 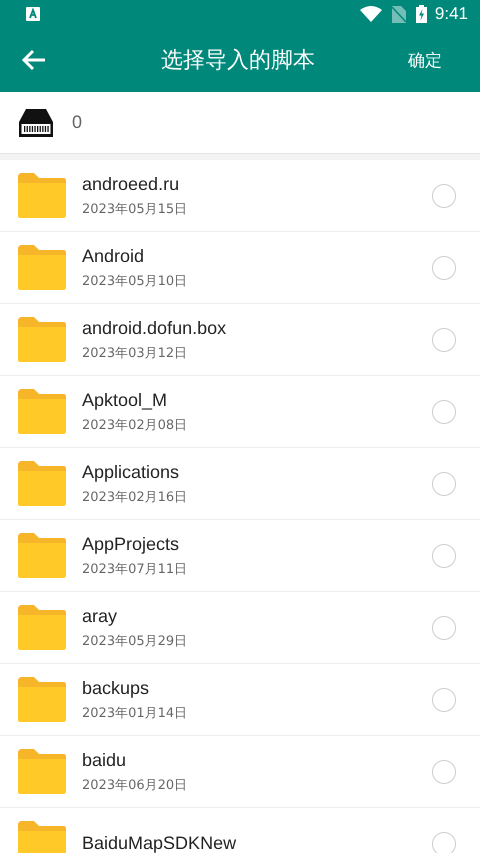 What do you see at coordinates (135, 497) in the screenshot?
I see `folder-date: 2023年02月16日` at bounding box center [135, 497].